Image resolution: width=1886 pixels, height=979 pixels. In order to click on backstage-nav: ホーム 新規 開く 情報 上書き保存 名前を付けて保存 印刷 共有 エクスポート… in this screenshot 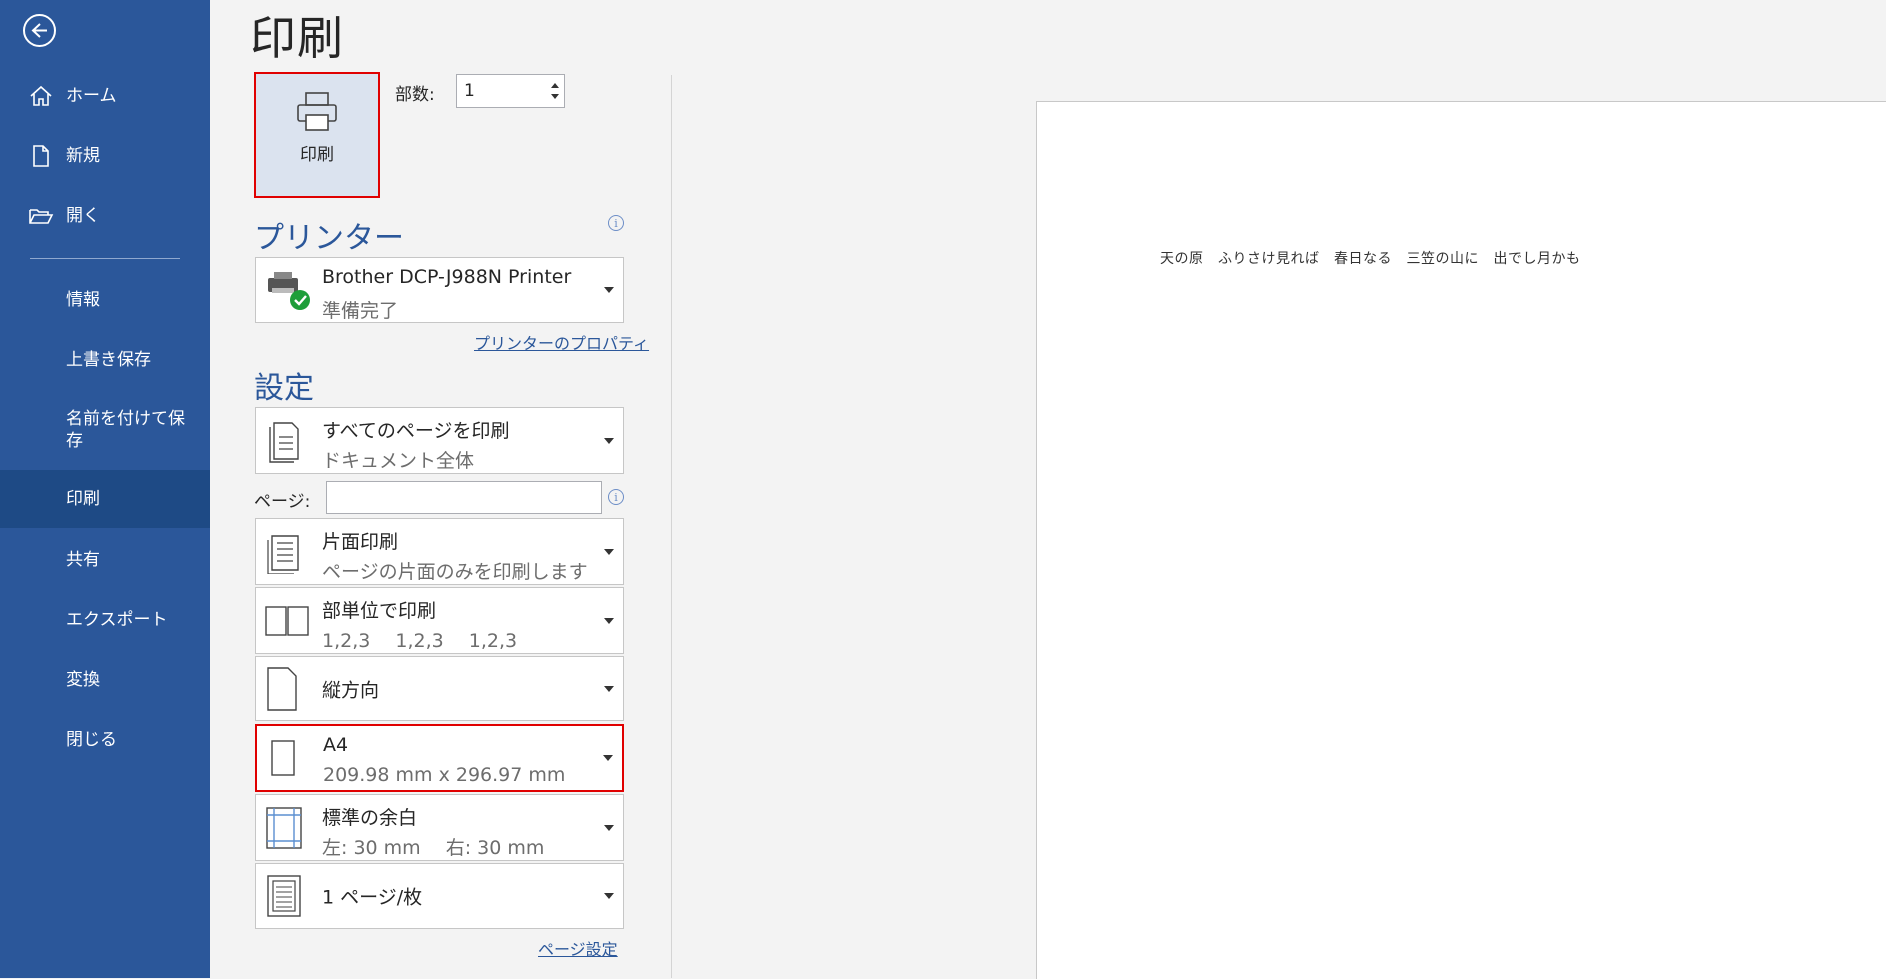, I will do `click(105, 489)`.